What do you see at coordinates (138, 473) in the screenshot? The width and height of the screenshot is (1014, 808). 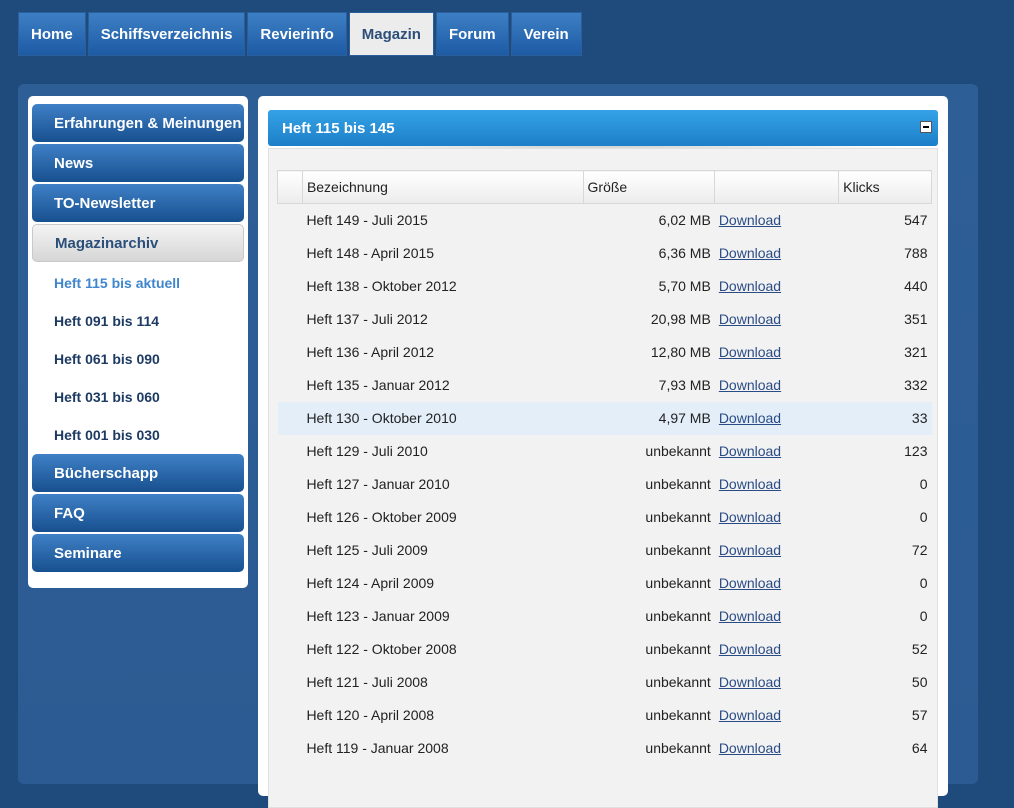 I see `sidebar-item-buecherschapp: Bücherschapp` at bounding box center [138, 473].